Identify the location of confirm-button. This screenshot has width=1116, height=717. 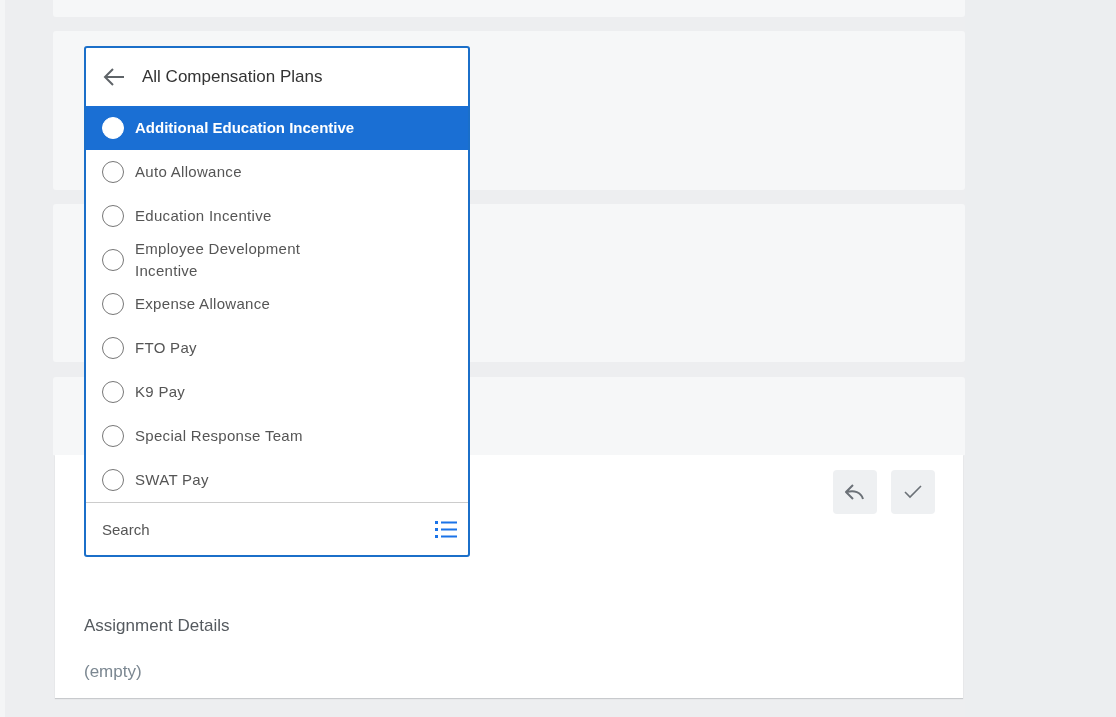
(913, 492).